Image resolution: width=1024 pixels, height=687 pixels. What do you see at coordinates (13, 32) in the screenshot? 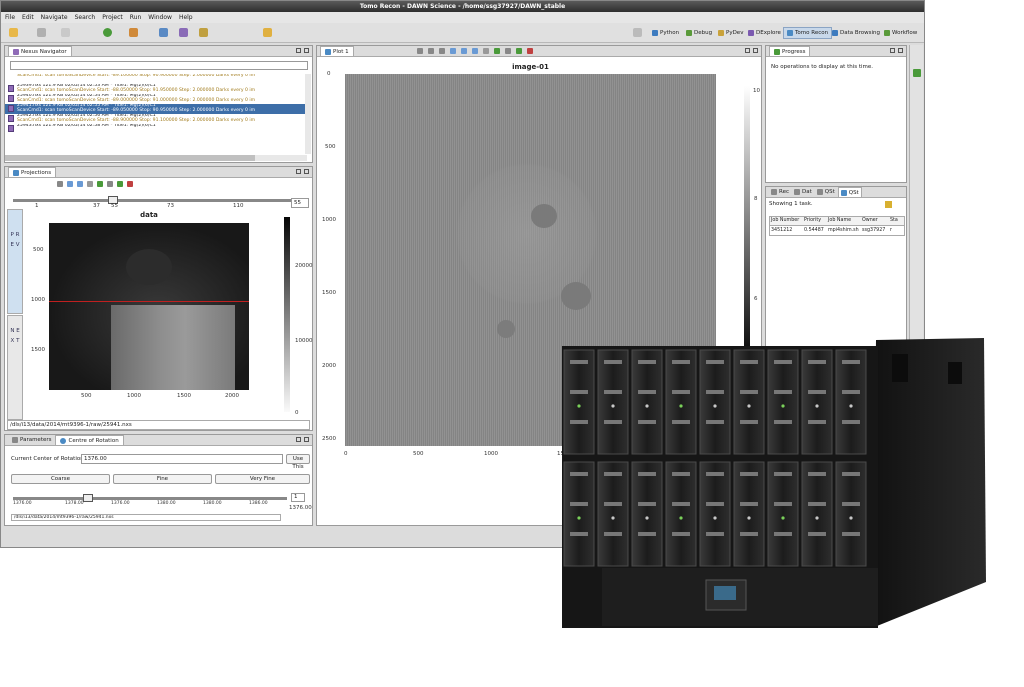
I see `new-icon` at bounding box center [13, 32].